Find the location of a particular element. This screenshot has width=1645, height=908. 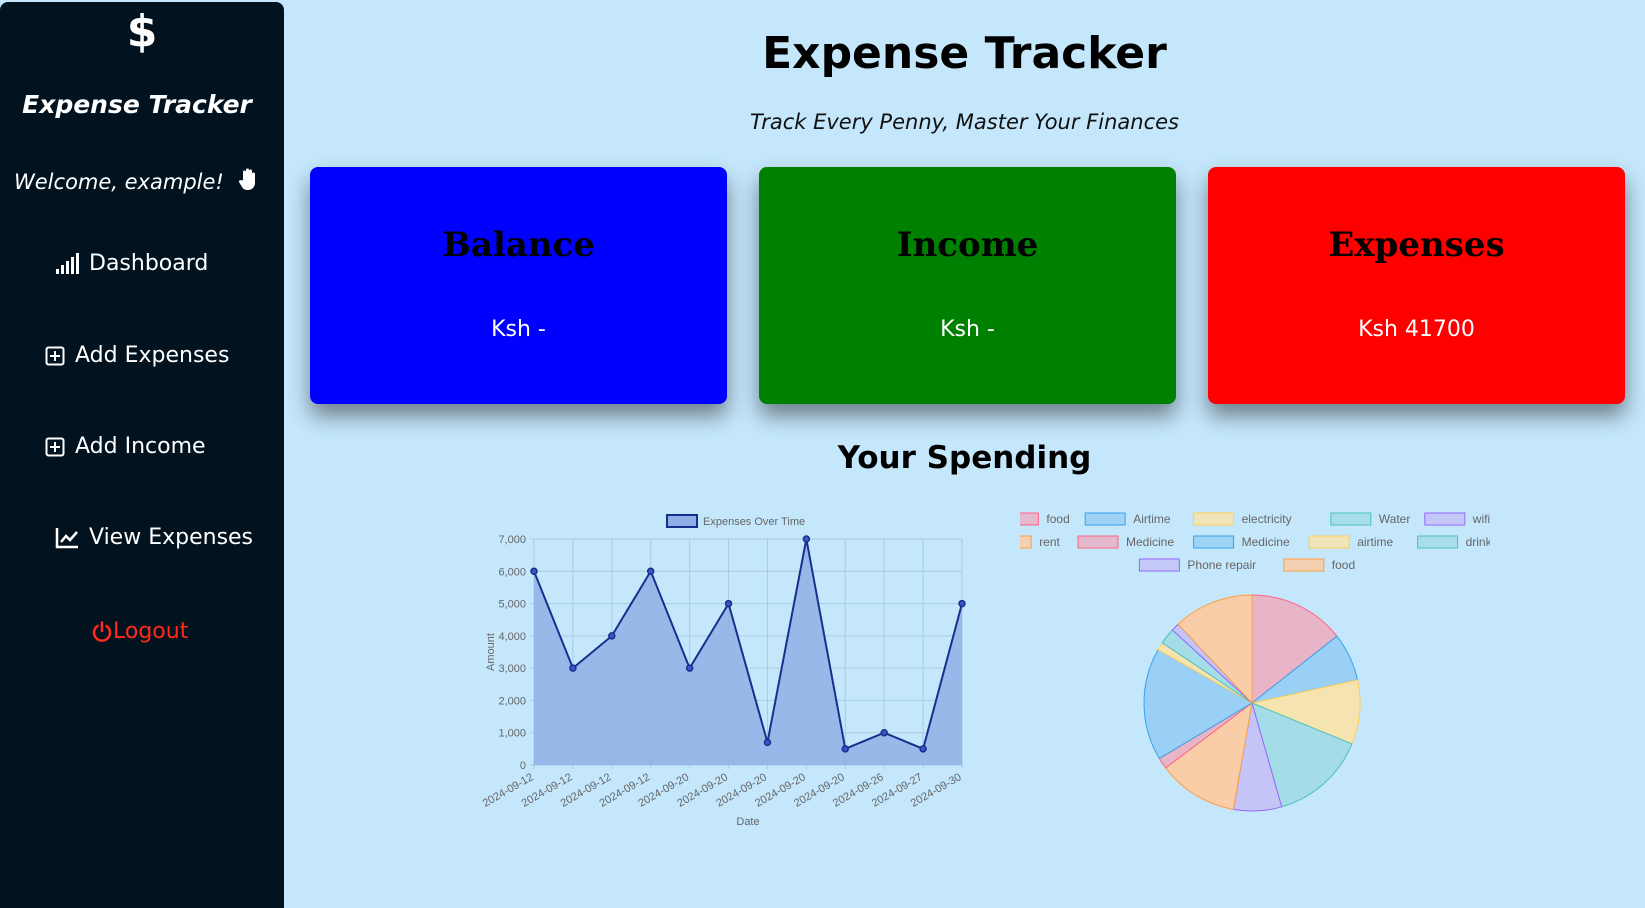

y-tick-label: 3,000 is located at coordinates (512, 669).